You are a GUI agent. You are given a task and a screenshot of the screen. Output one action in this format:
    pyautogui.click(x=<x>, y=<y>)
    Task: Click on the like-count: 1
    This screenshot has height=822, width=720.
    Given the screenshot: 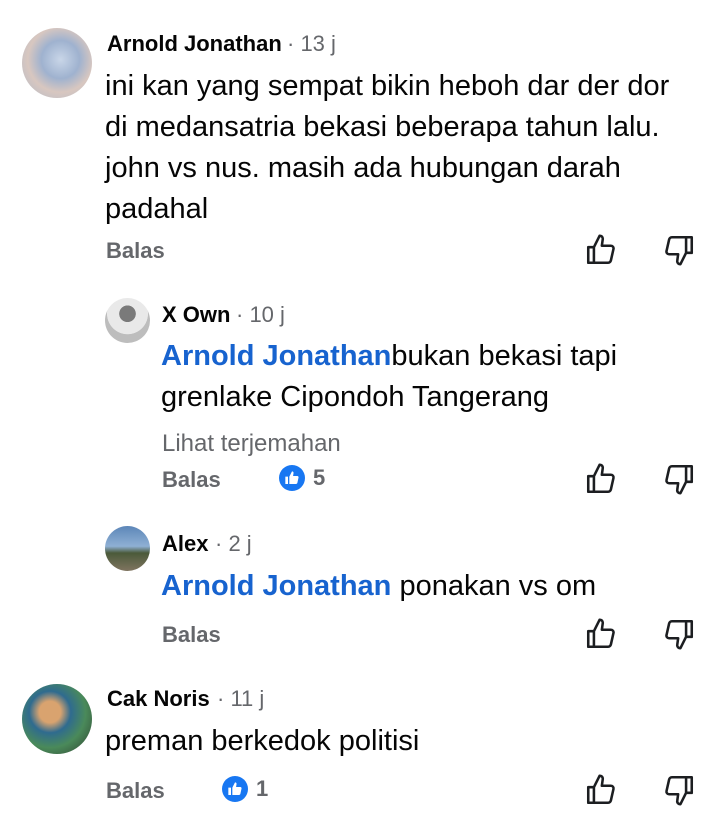 What is the action you would take?
    pyautogui.click(x=245, y=789)
    